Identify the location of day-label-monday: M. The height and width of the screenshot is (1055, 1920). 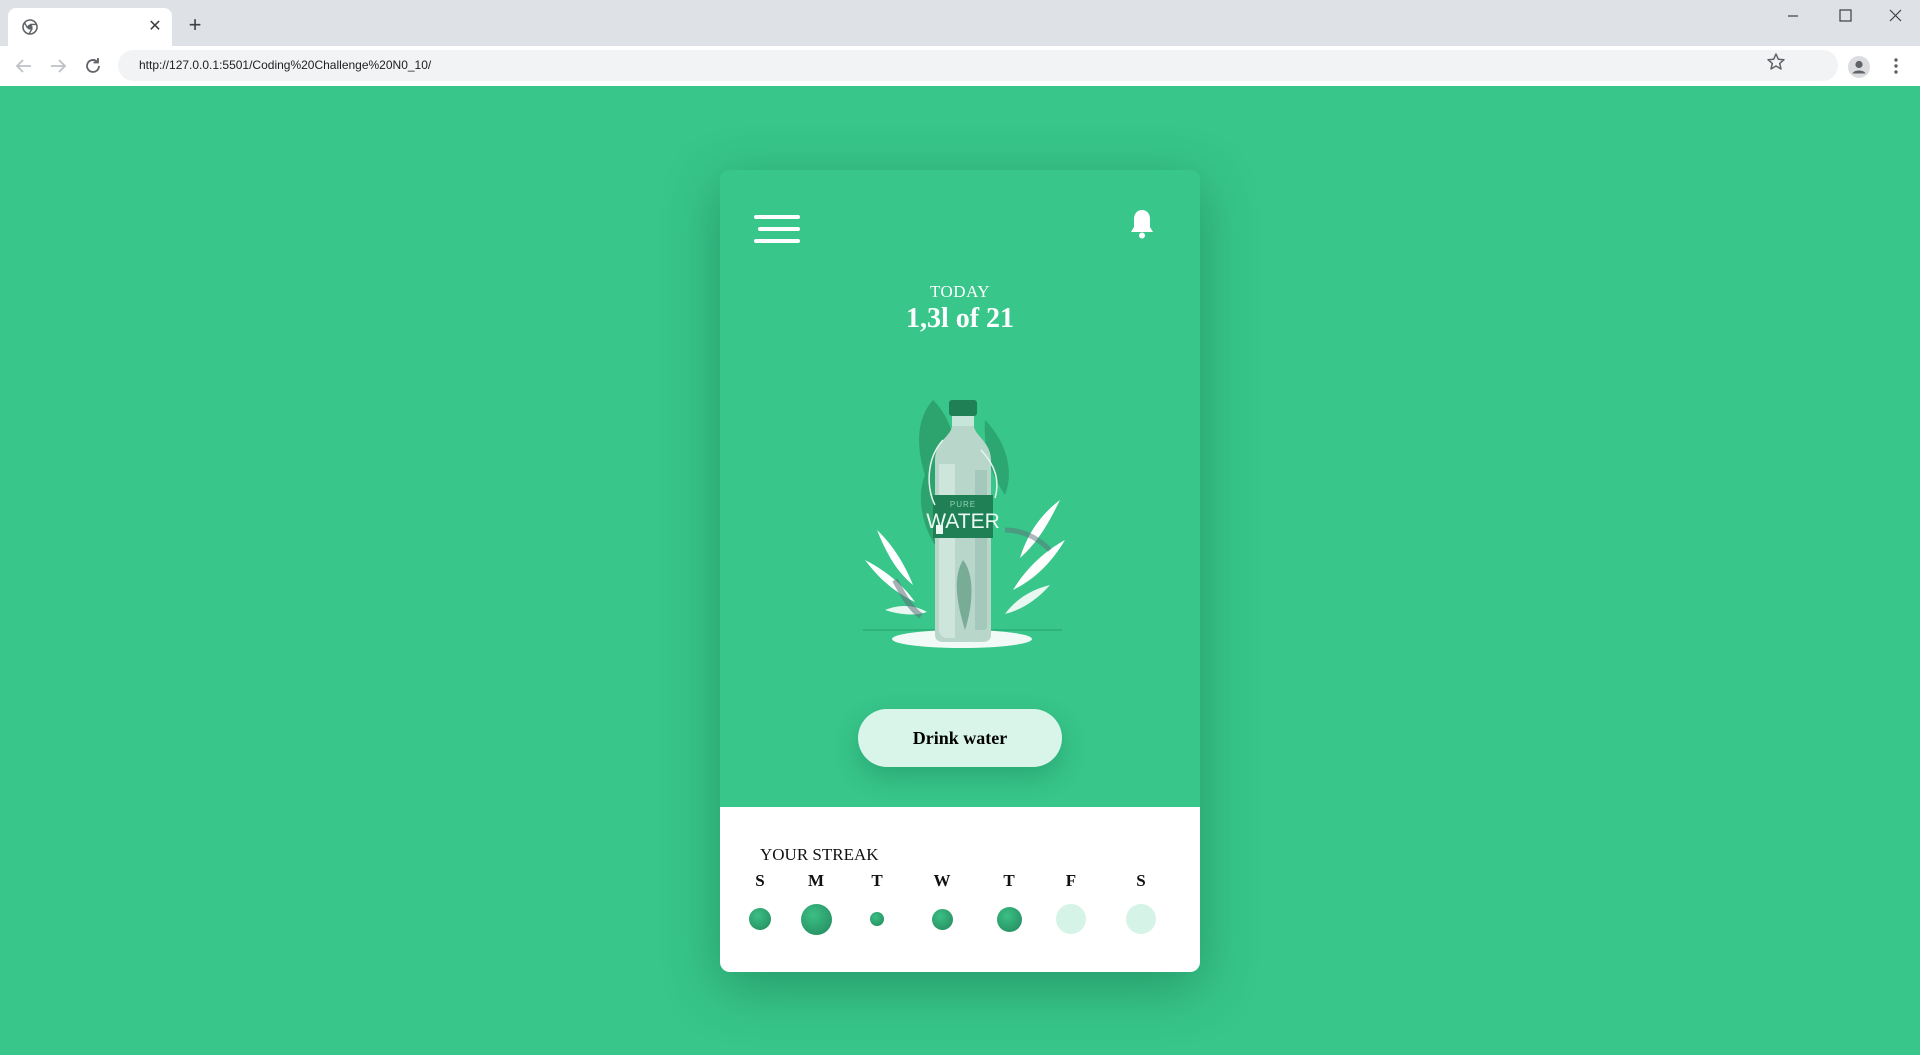
(816, 880).